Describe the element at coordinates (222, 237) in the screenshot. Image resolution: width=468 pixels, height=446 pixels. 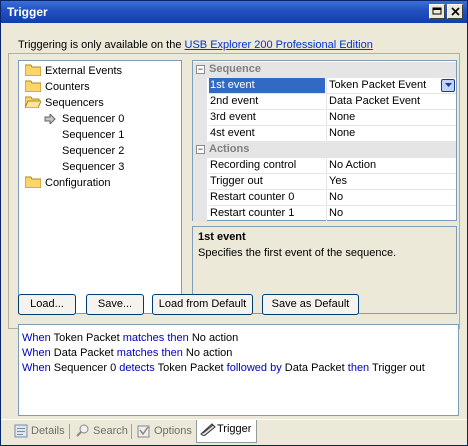
I see `description-title: 1st event` at that location.